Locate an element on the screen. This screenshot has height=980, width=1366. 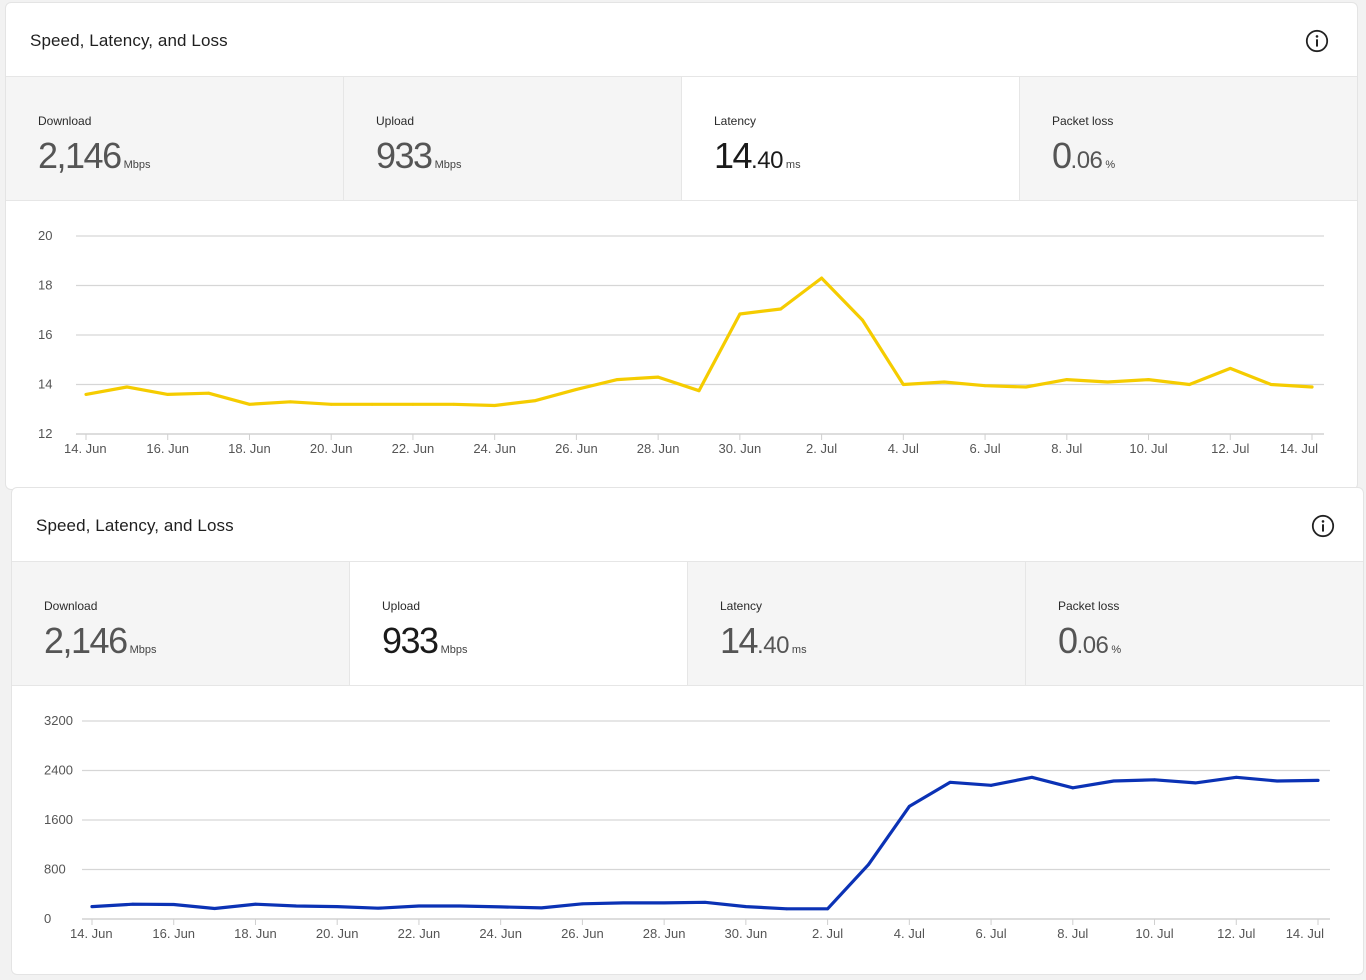
y-tick-label: 800 is located at coordinates (55, 869).